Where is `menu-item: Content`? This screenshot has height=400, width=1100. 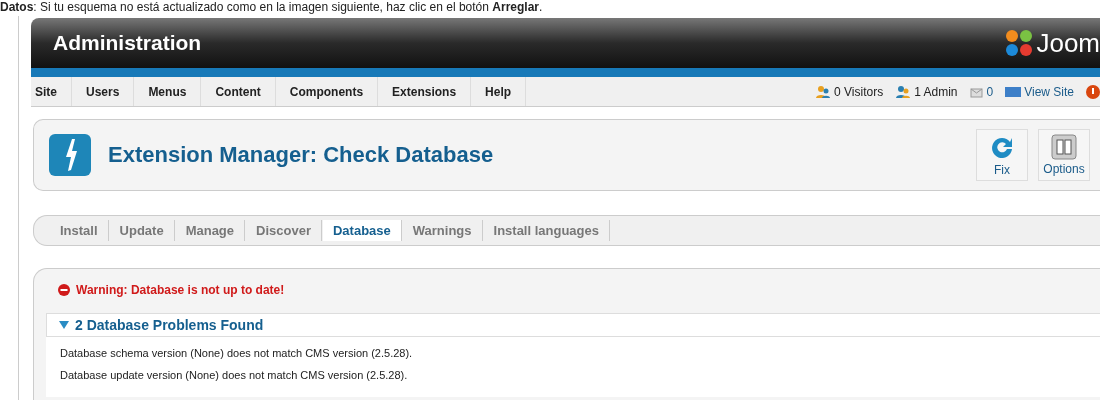
menu-item: Content is located at coordinates (238, 91).